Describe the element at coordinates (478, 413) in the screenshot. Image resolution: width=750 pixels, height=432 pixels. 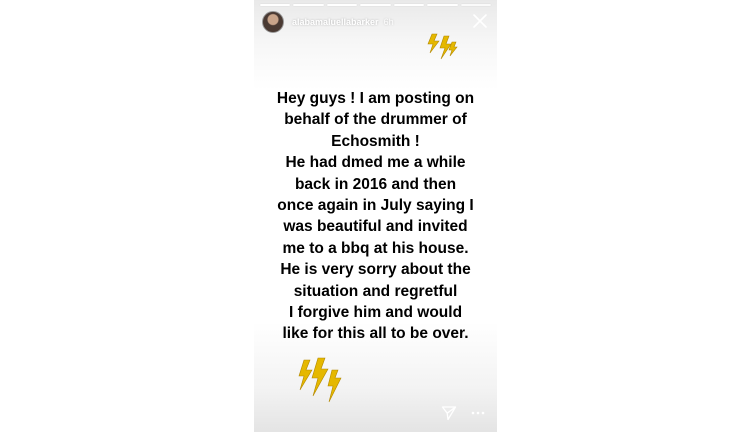
I see `more-icon` at that location.